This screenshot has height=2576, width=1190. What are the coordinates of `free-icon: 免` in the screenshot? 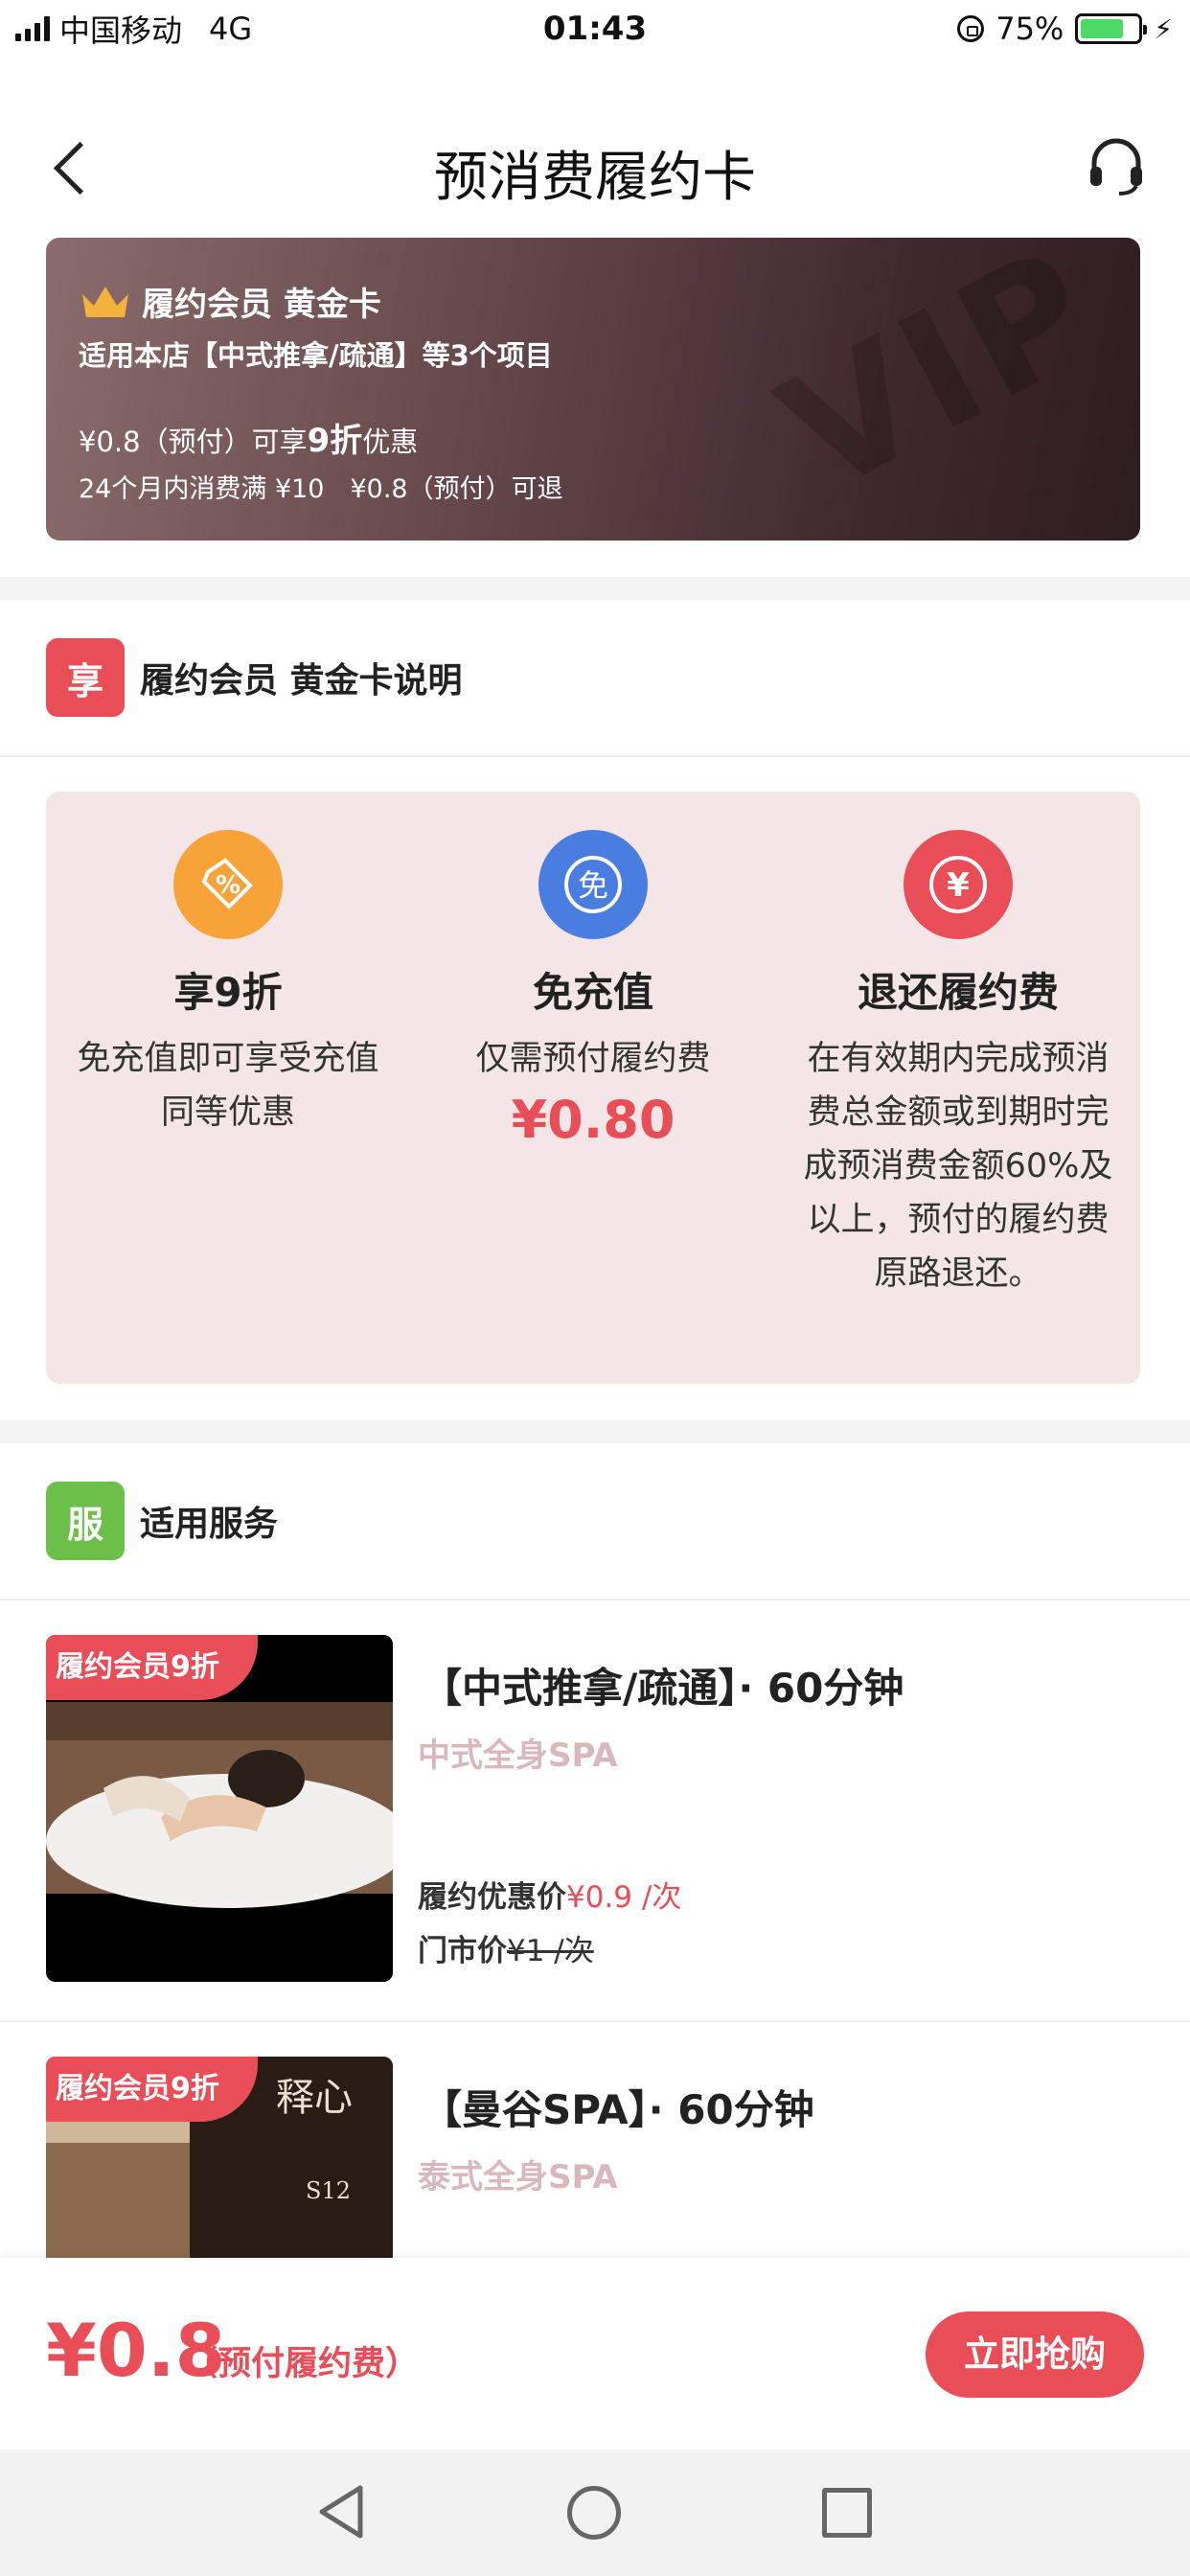 It's located at (593, 884).